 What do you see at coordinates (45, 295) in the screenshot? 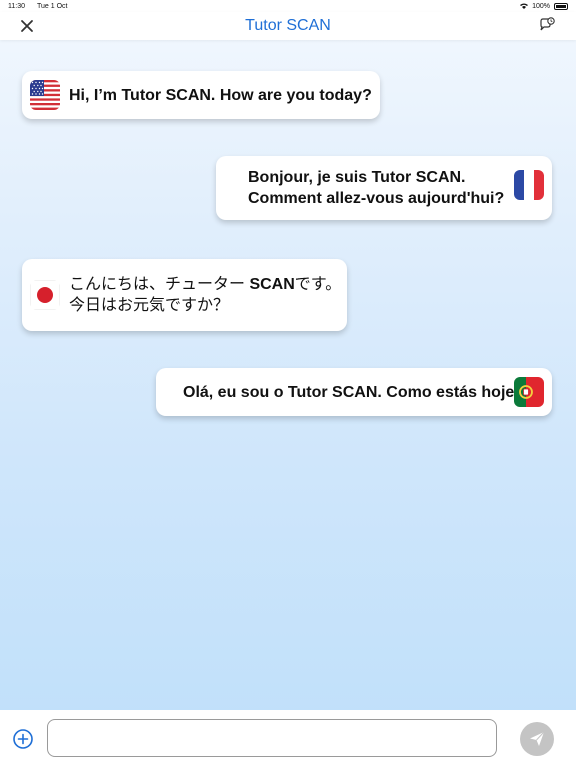
I see `japan-flag-icon` at bounding box center [45, 295].